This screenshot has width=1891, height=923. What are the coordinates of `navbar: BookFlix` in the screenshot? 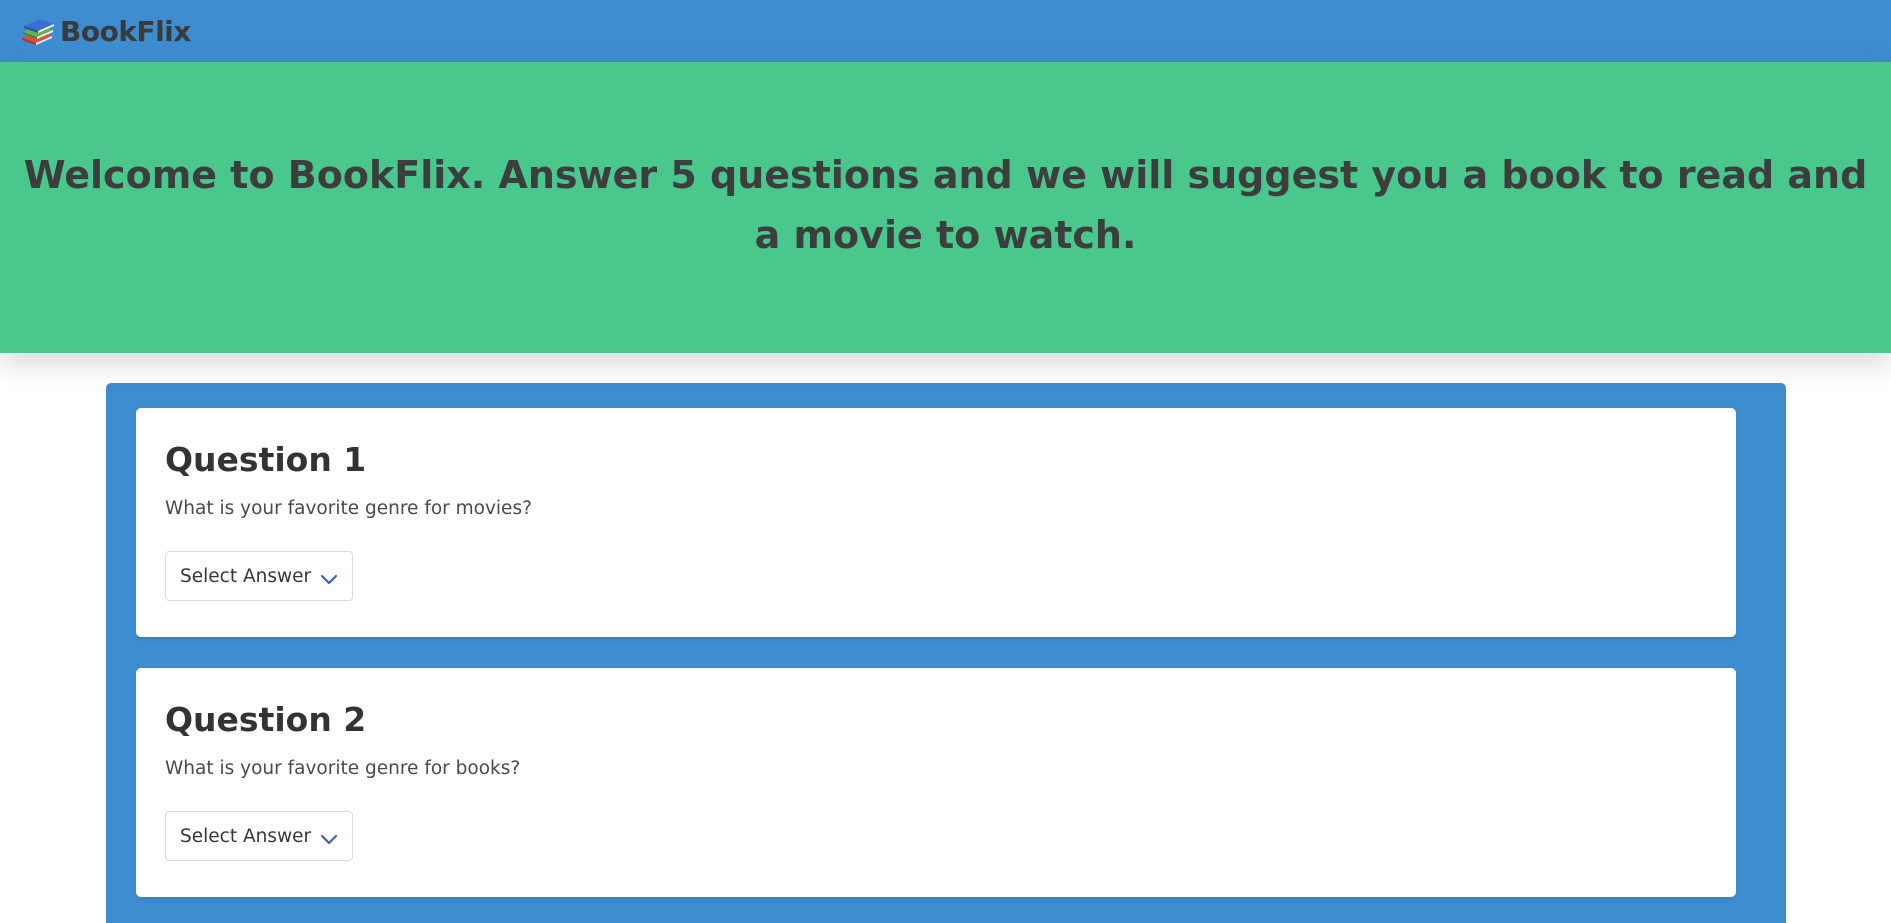 It's located at (945, 31).